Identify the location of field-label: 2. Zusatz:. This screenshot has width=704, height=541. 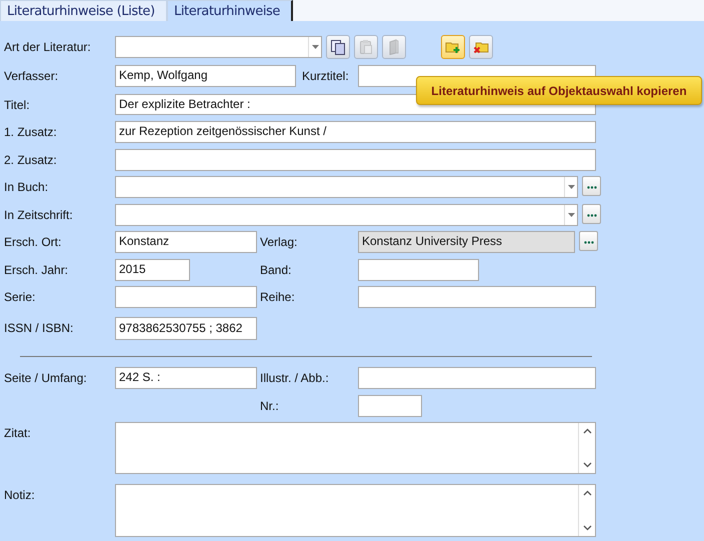
(30, 159).